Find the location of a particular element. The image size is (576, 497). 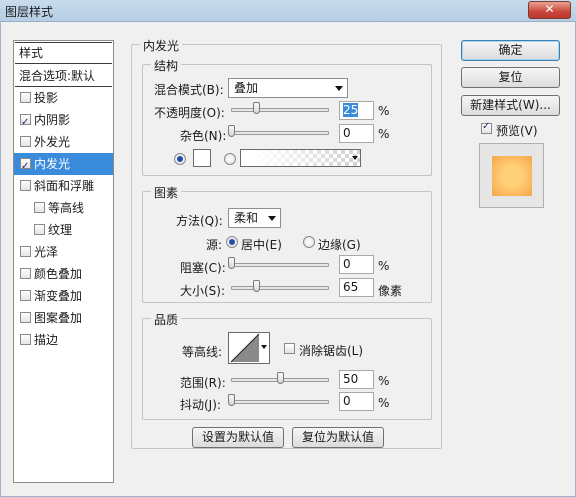

opacity-slider-thumb is located at coordinates (256, 108).